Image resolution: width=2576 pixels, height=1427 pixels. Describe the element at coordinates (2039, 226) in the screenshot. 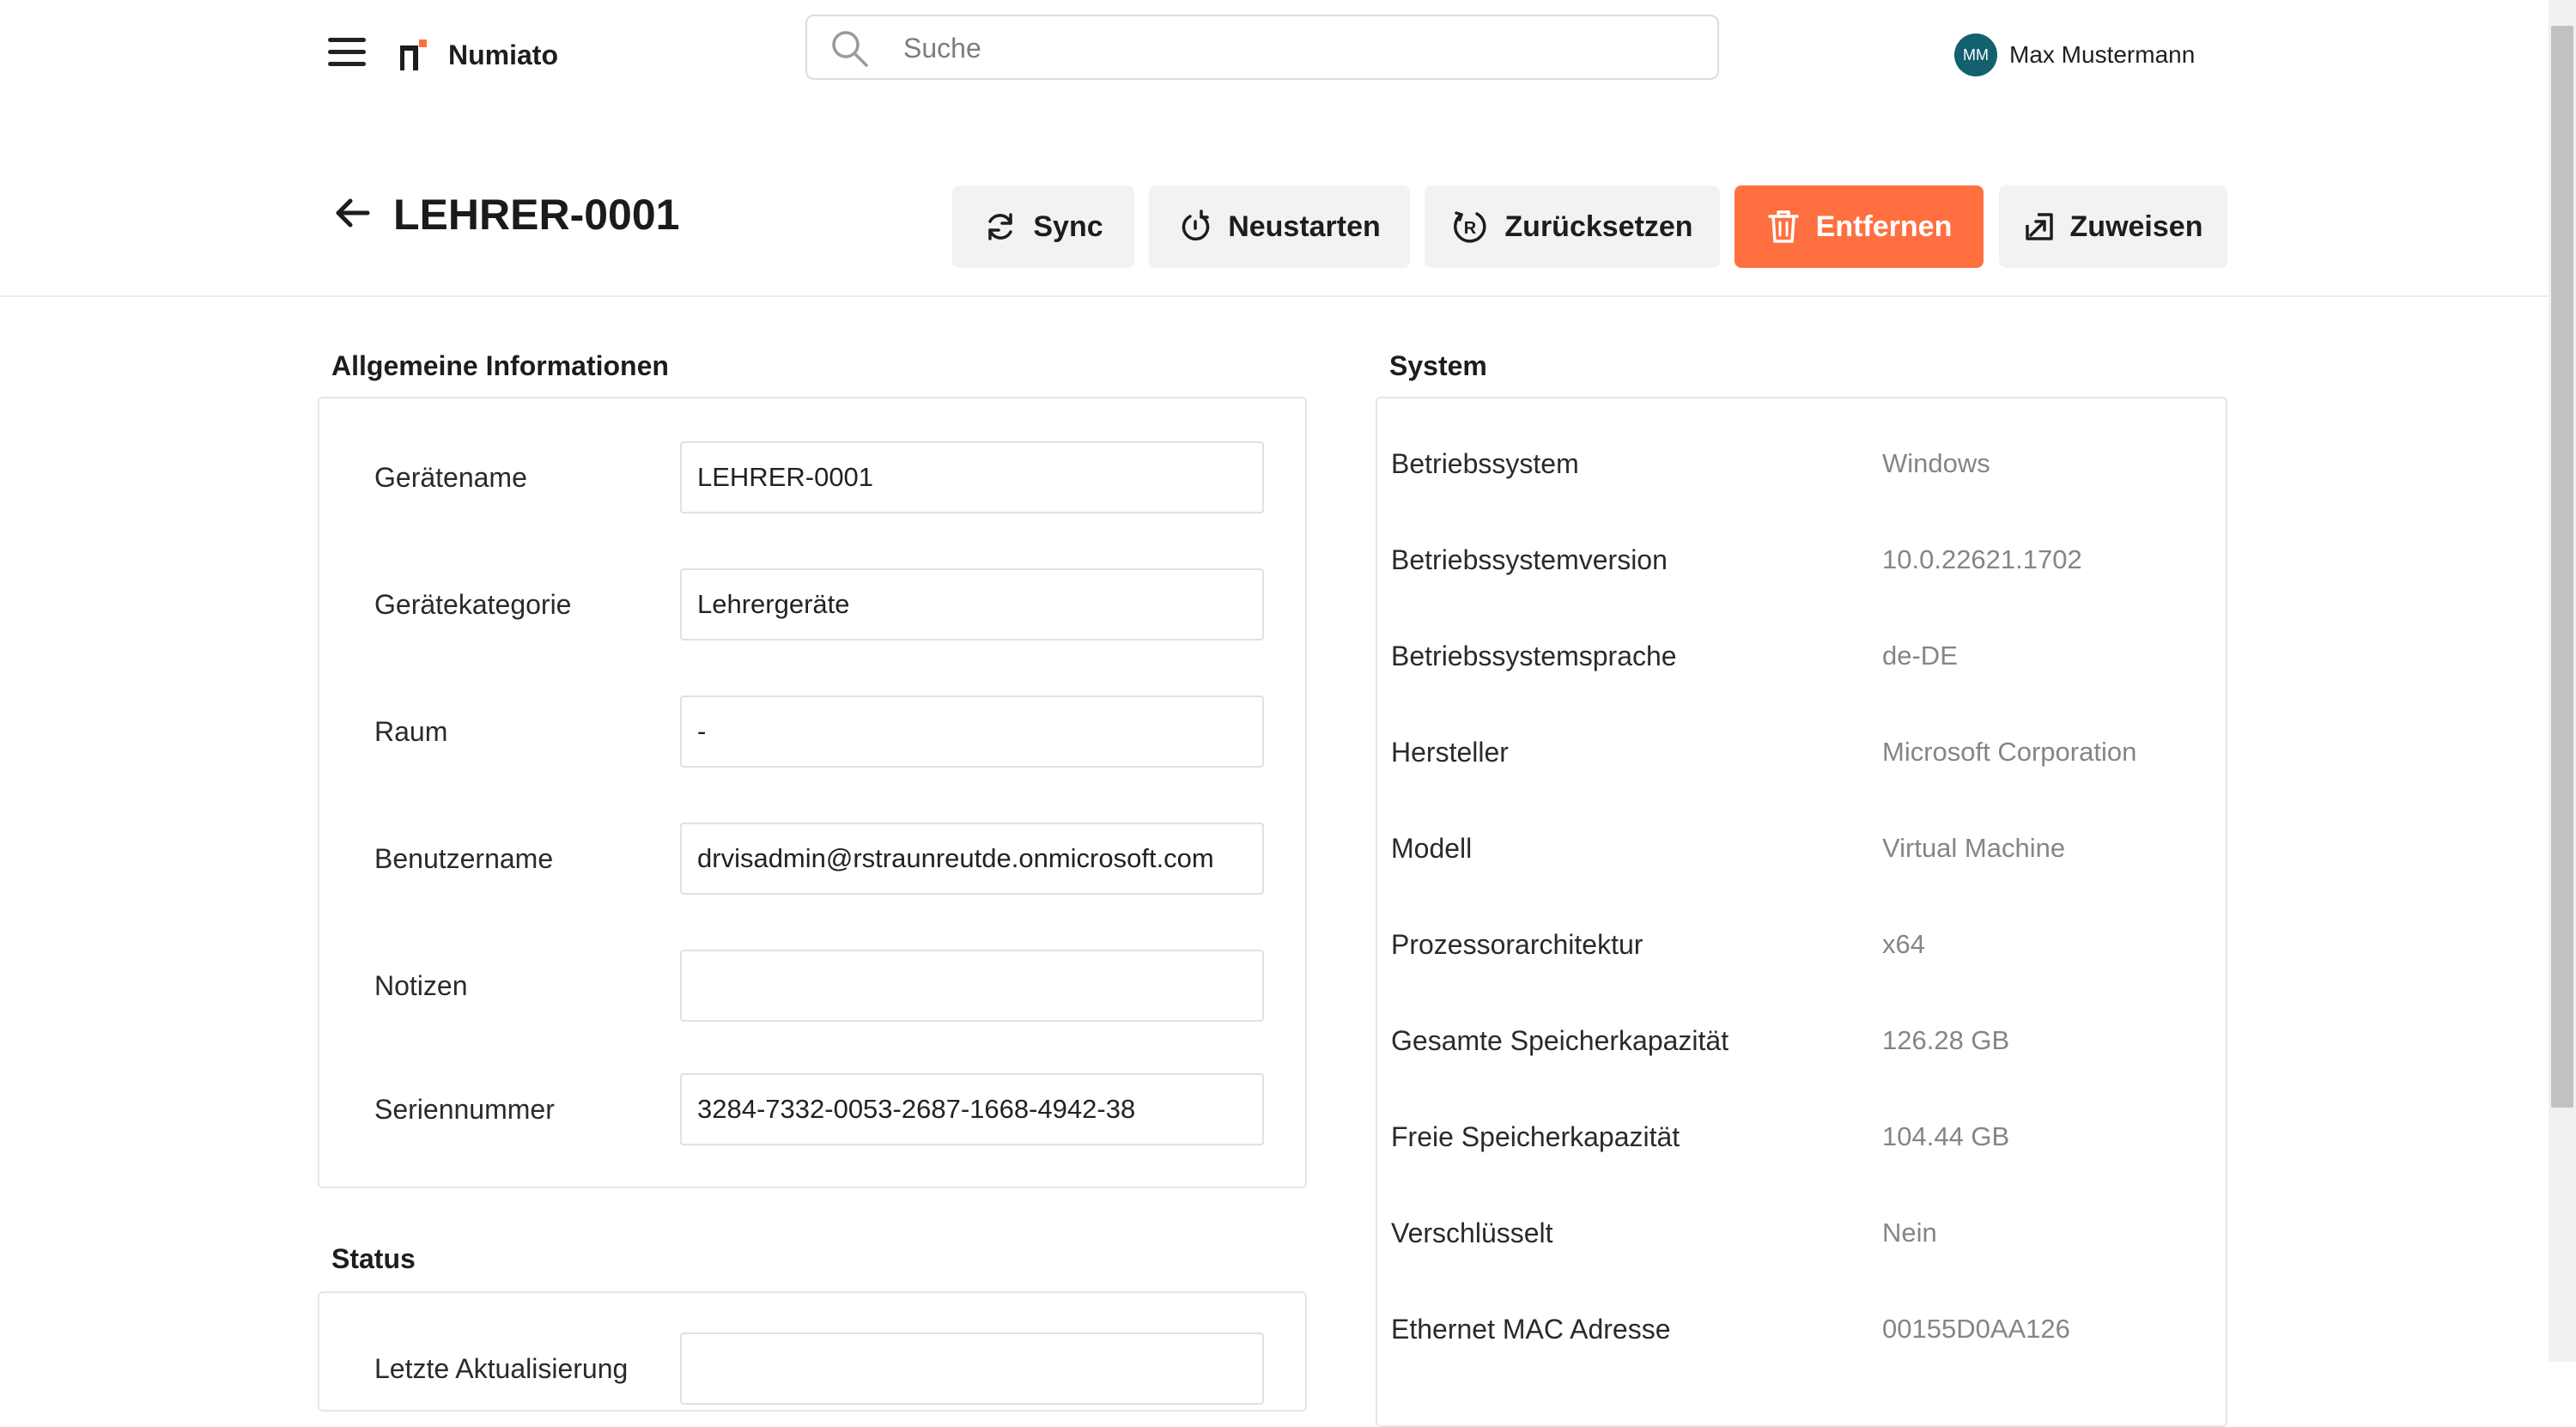

I see `assign-icon` at that location.